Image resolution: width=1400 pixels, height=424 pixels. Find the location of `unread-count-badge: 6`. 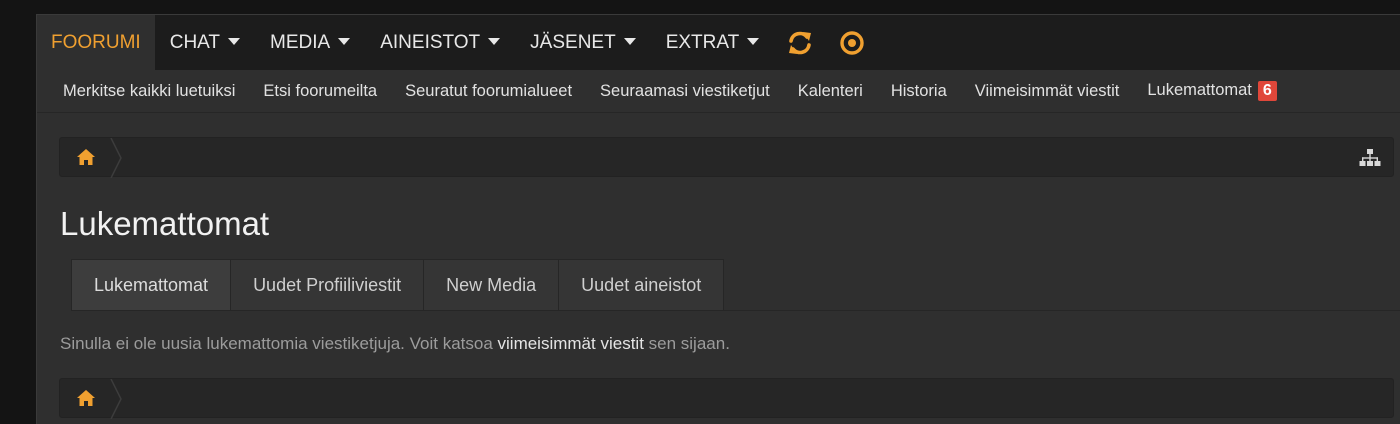

unread-count-badge: 6 is located at coordinates (1267, 91).